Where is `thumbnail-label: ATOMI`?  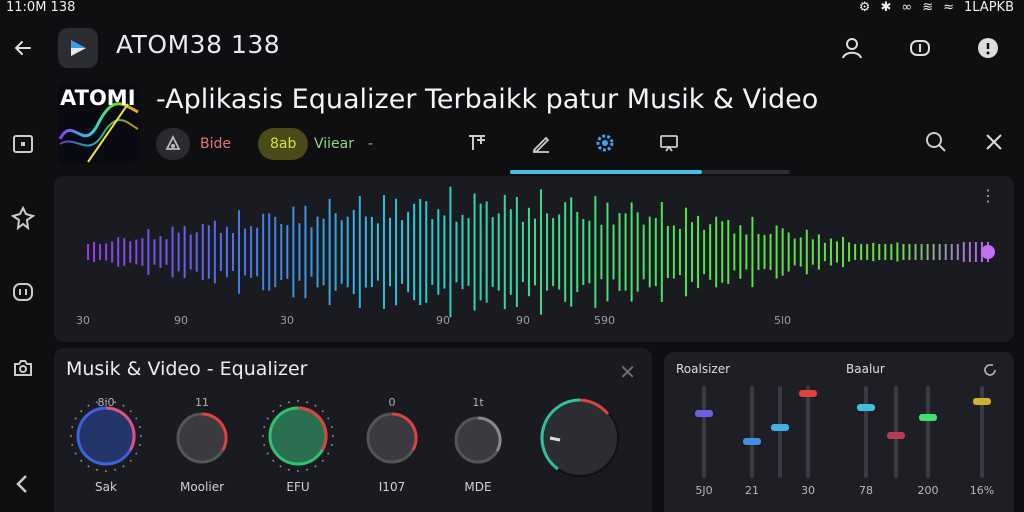 thumbnail-label: ATOMI is located at coordinates (98, 98).